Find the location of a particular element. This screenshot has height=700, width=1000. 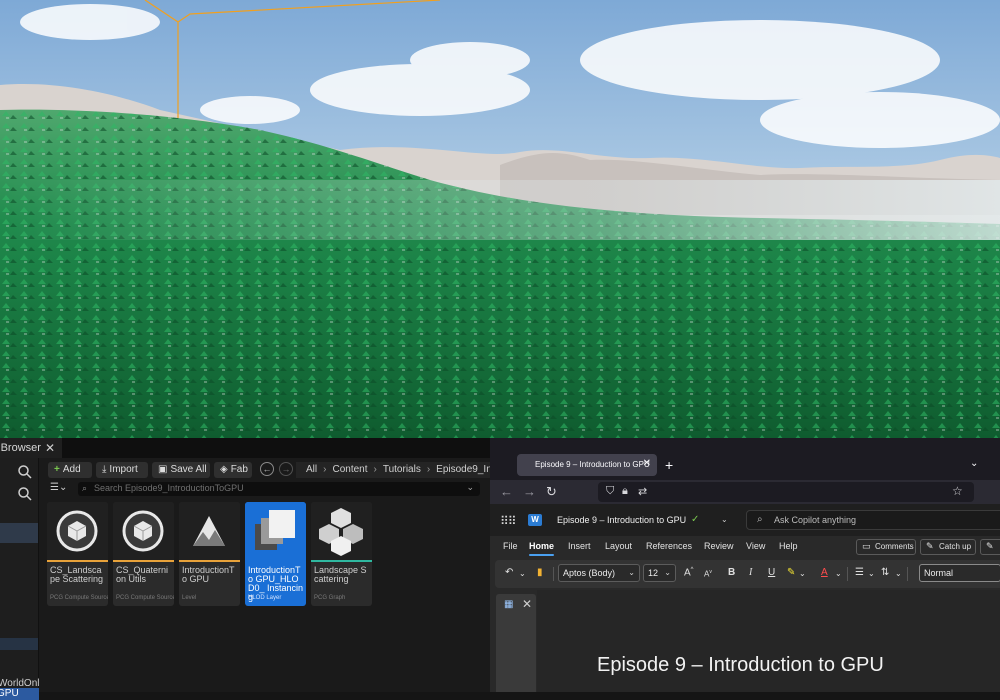

filter-icon: ☰⌄ is located at coordinates (58, 487).